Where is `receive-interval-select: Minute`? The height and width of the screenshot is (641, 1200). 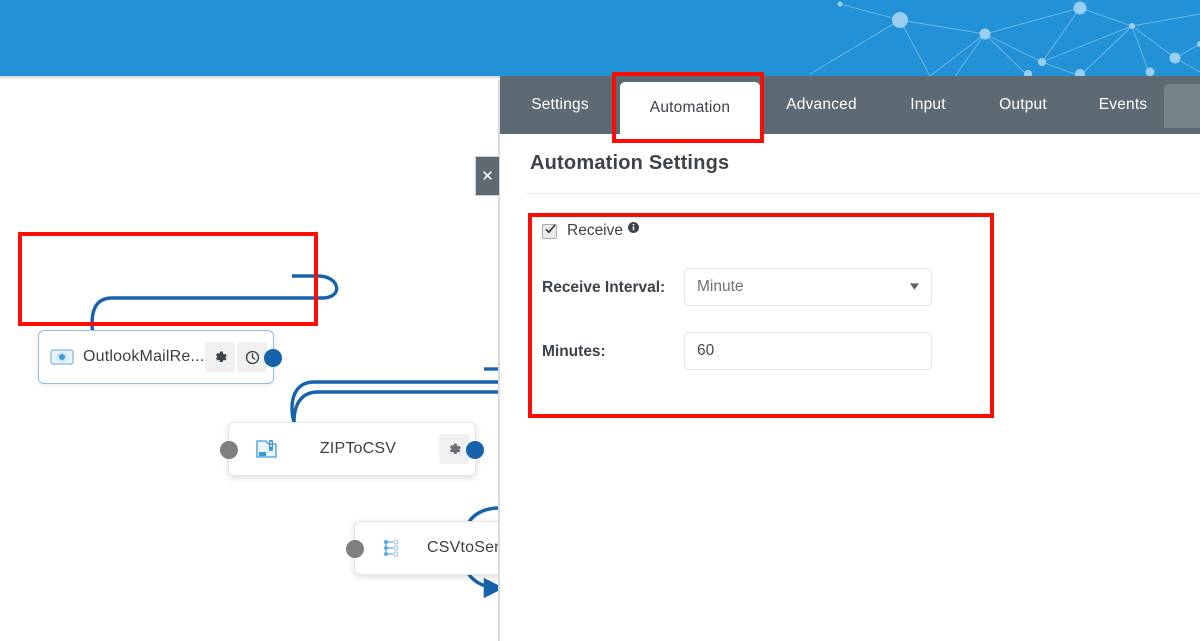 receive-interval-select: Minute is located at coordinates (808, 287).